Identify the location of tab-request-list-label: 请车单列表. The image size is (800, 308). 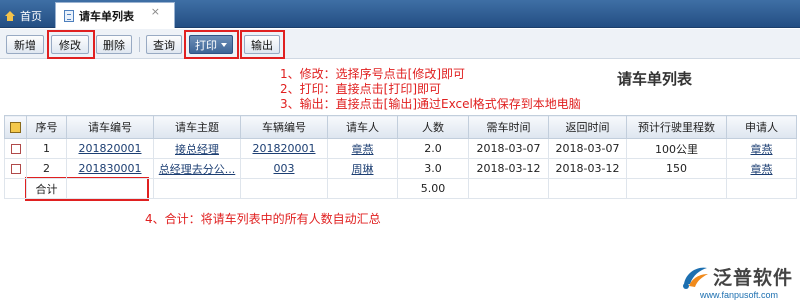
(106, 16).